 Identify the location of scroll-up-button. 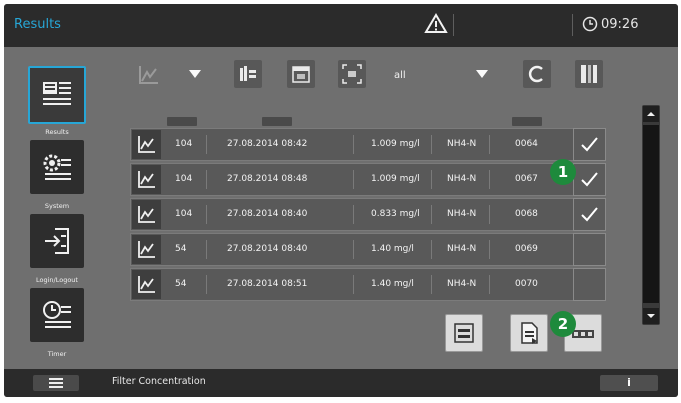
(651, 114).